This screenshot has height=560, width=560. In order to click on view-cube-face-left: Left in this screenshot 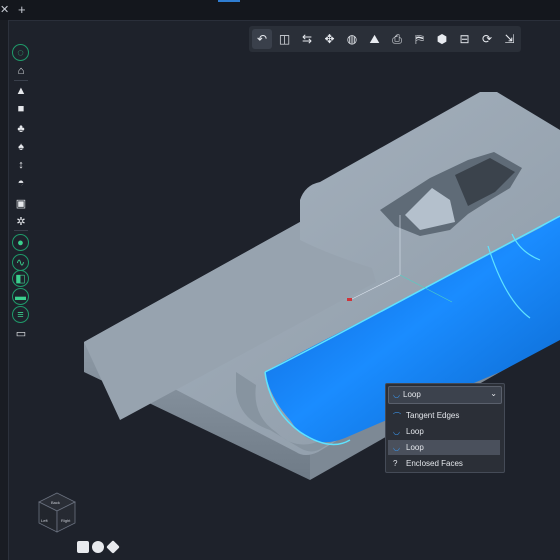, I will do `click(45, 520)`.